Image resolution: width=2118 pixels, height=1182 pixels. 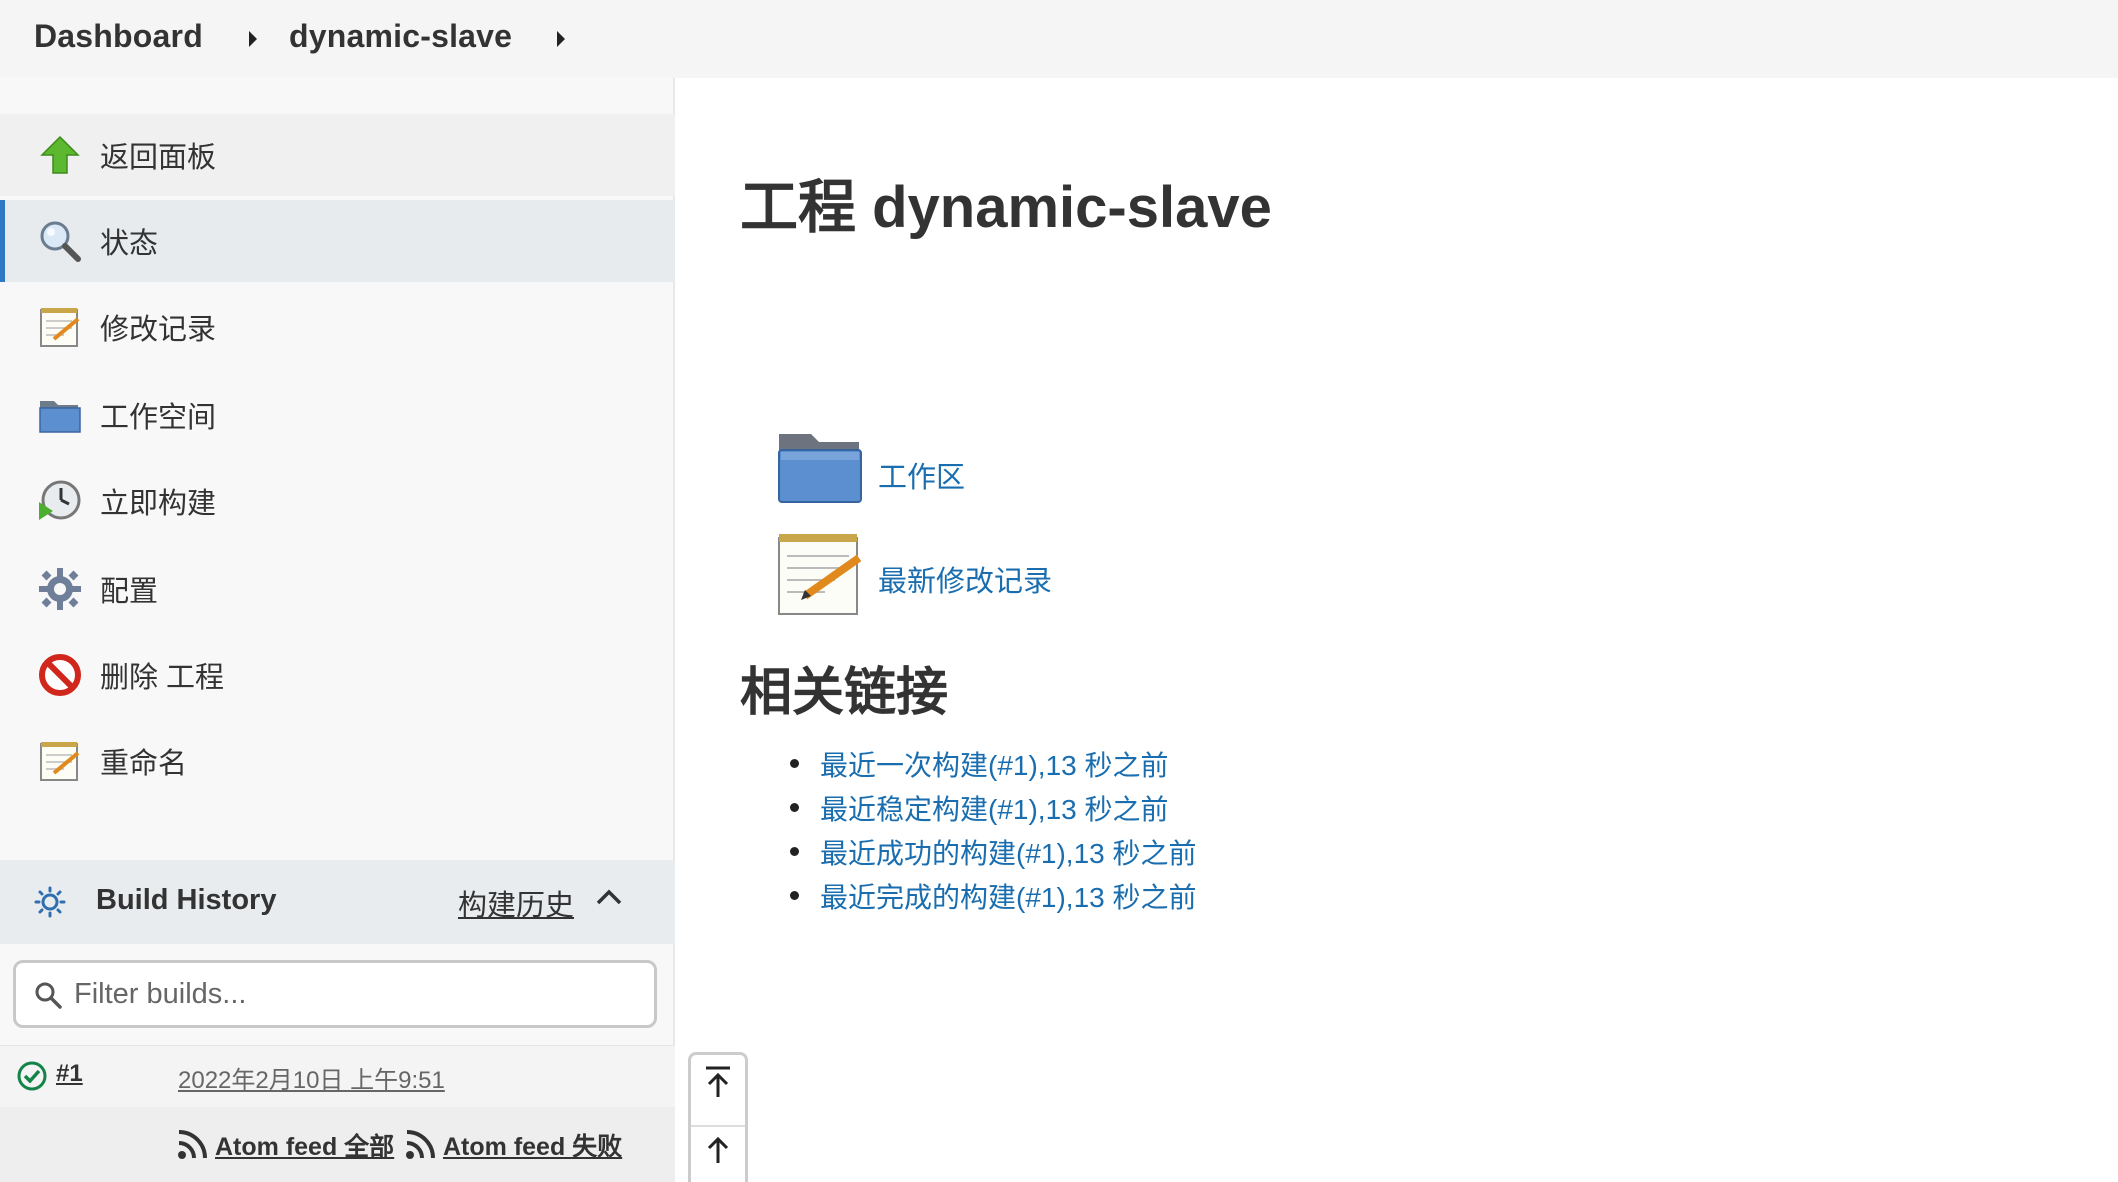 I want to click on sidebar-item-label: 状态, so click(x=129, y=244).